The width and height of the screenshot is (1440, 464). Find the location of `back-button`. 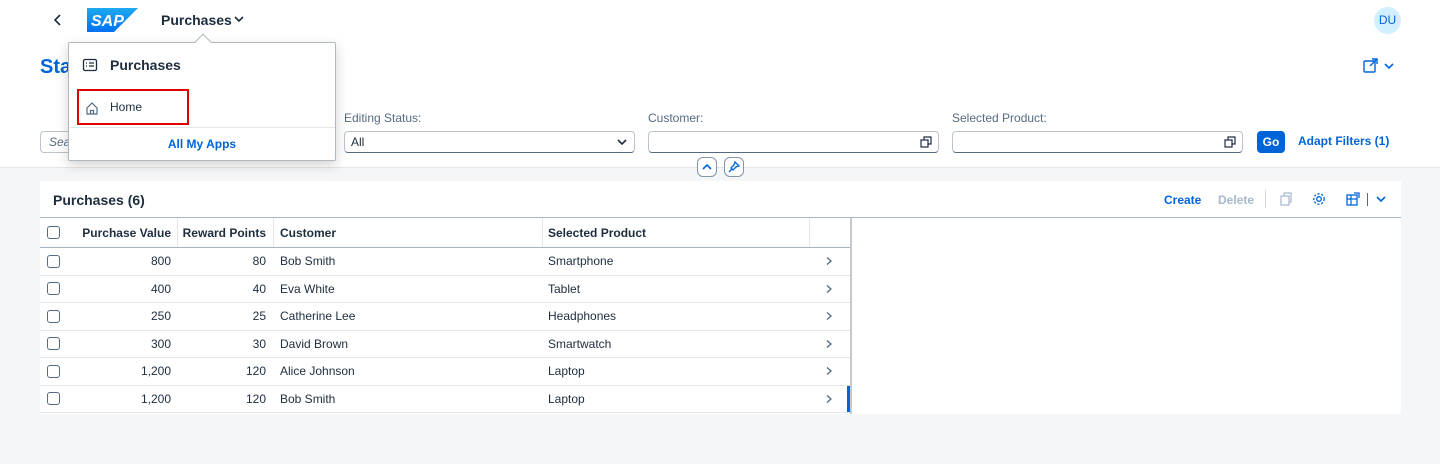

back-button is located at coordinates (58, 20).